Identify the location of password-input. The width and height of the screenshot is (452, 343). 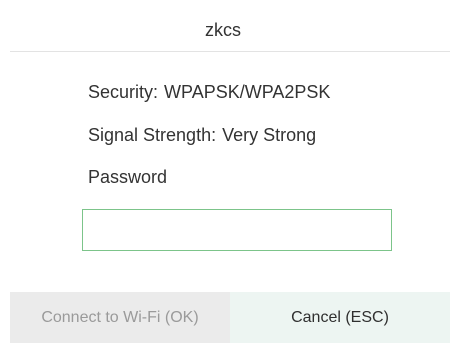
(237, 230).